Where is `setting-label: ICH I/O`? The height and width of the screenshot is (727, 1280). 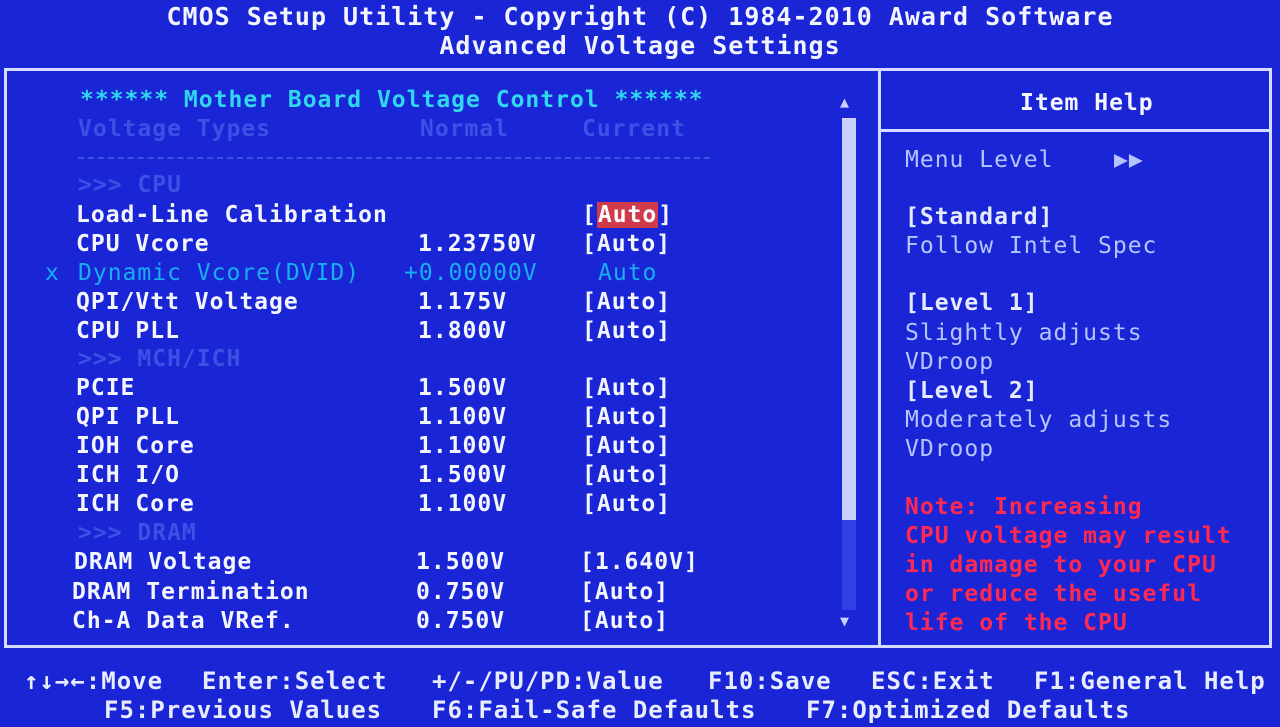
setting-label: ICH I/O is located at coordinates (128, 475).